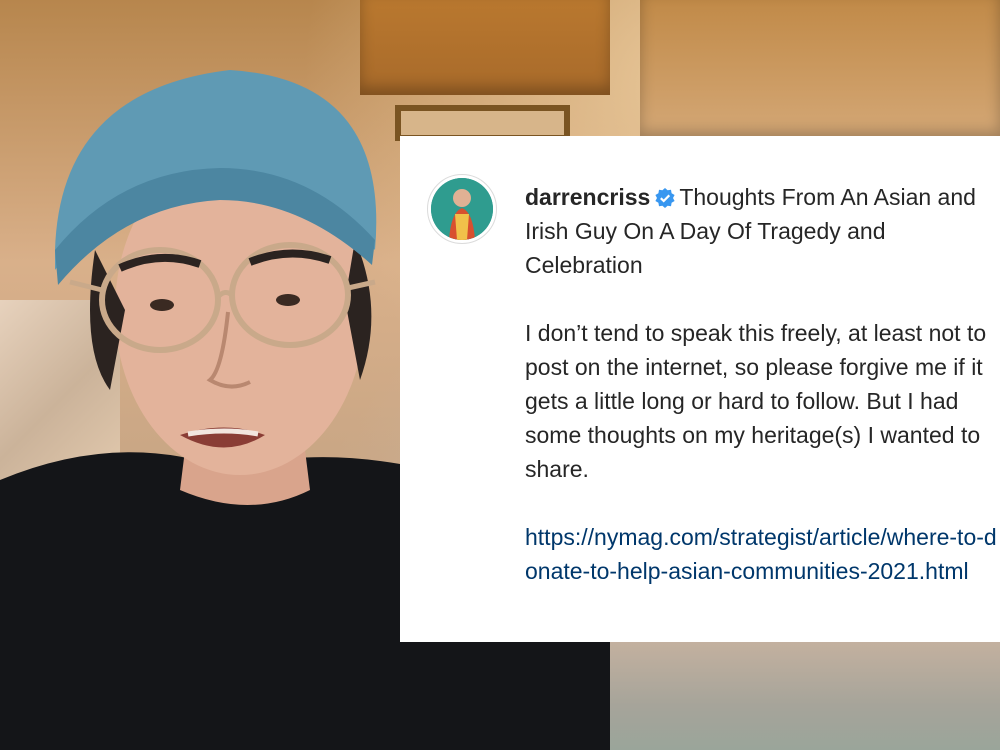 This screenshot has height=750, width=1000. What do you see at coordinates (805, 695) in the screenshot?
I see `floor-area` at bounding box center [805, 695].